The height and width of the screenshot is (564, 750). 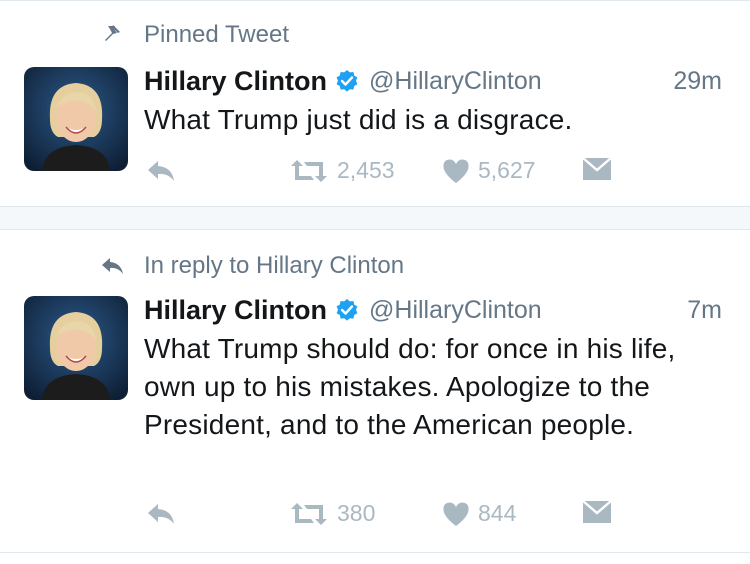 I want to click on timestamp: 29m, so click(x=697, y=81).